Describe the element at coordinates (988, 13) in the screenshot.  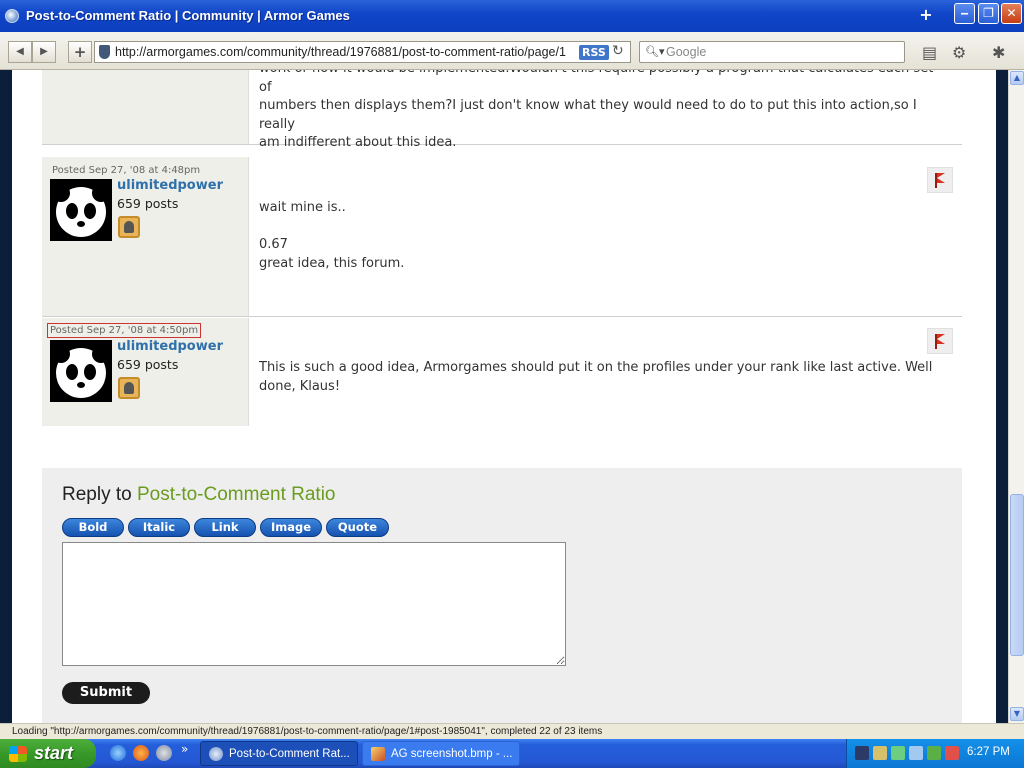
I see `maximize-button: ❐` at that location.